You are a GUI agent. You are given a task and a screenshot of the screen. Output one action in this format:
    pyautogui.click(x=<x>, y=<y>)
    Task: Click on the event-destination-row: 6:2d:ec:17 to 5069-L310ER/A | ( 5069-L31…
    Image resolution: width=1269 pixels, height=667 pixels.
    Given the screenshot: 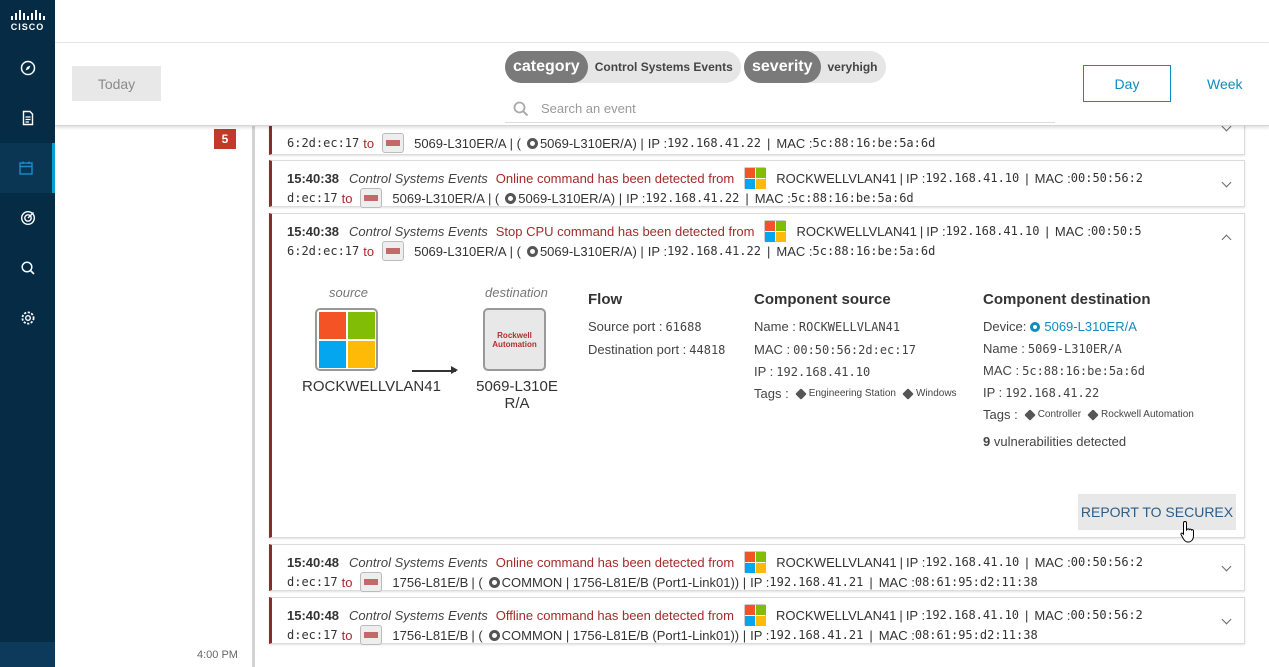 What is the action you would take?
    pyautogui.click(x=611, y=251)
    